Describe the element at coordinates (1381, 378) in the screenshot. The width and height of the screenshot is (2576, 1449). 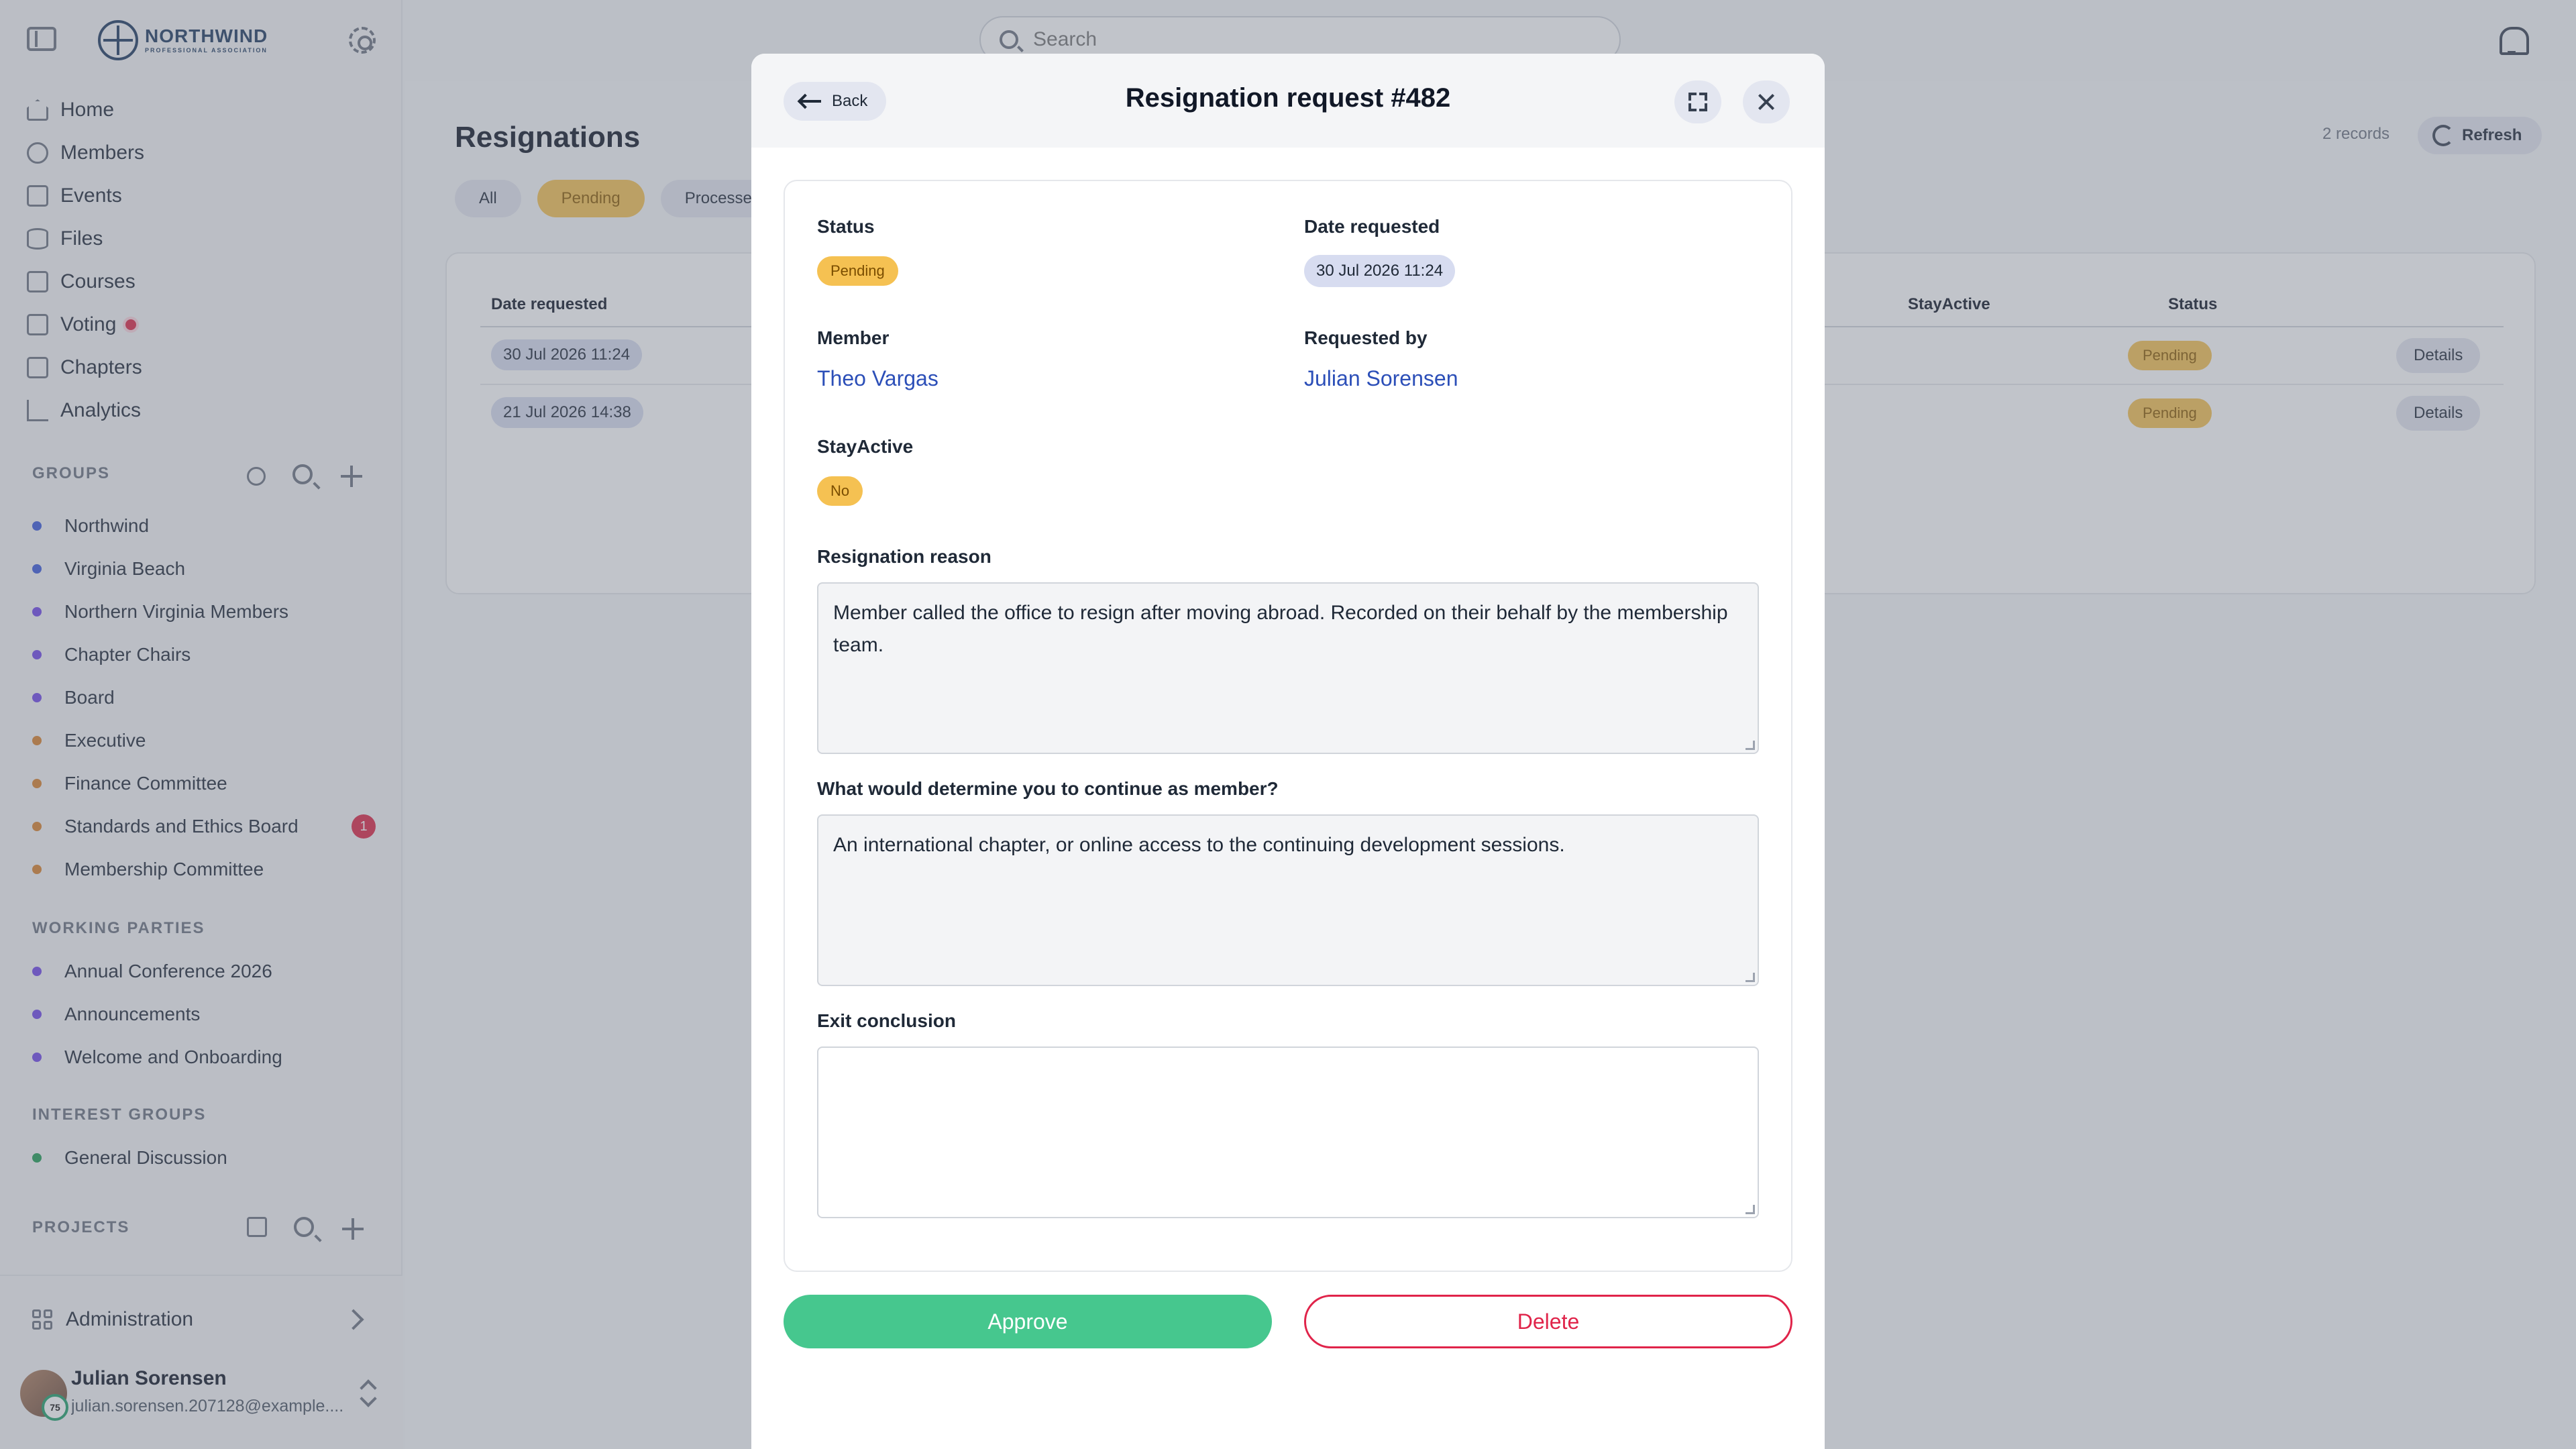
I see `requested-by-link: Julian Sorensen` at that location.